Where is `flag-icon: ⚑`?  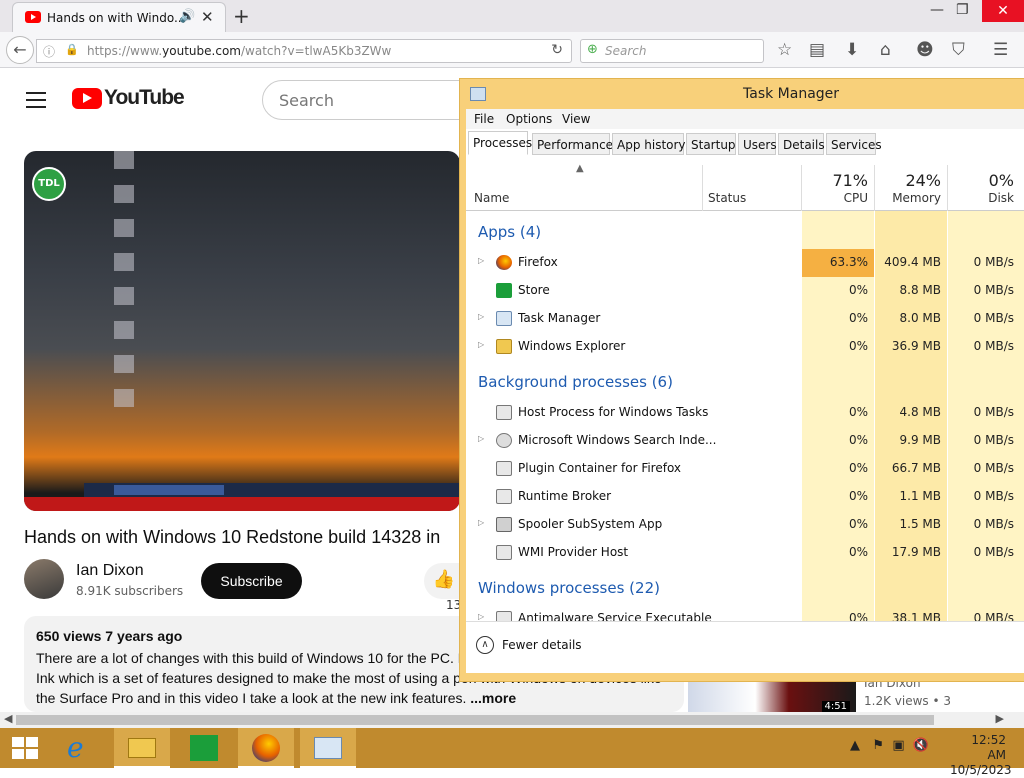
flag-icon: ⚑ is located at coordinates (878, 745).